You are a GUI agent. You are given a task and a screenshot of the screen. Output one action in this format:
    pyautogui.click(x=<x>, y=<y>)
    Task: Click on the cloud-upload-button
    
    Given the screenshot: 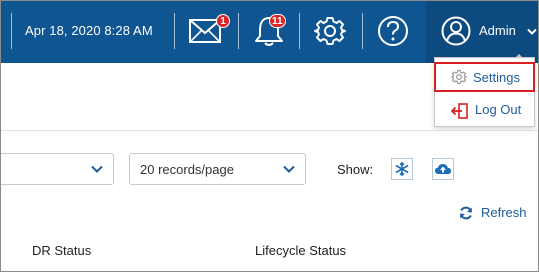 What is the action you would take?
    pyautogui.click(x=443, y=169)
    